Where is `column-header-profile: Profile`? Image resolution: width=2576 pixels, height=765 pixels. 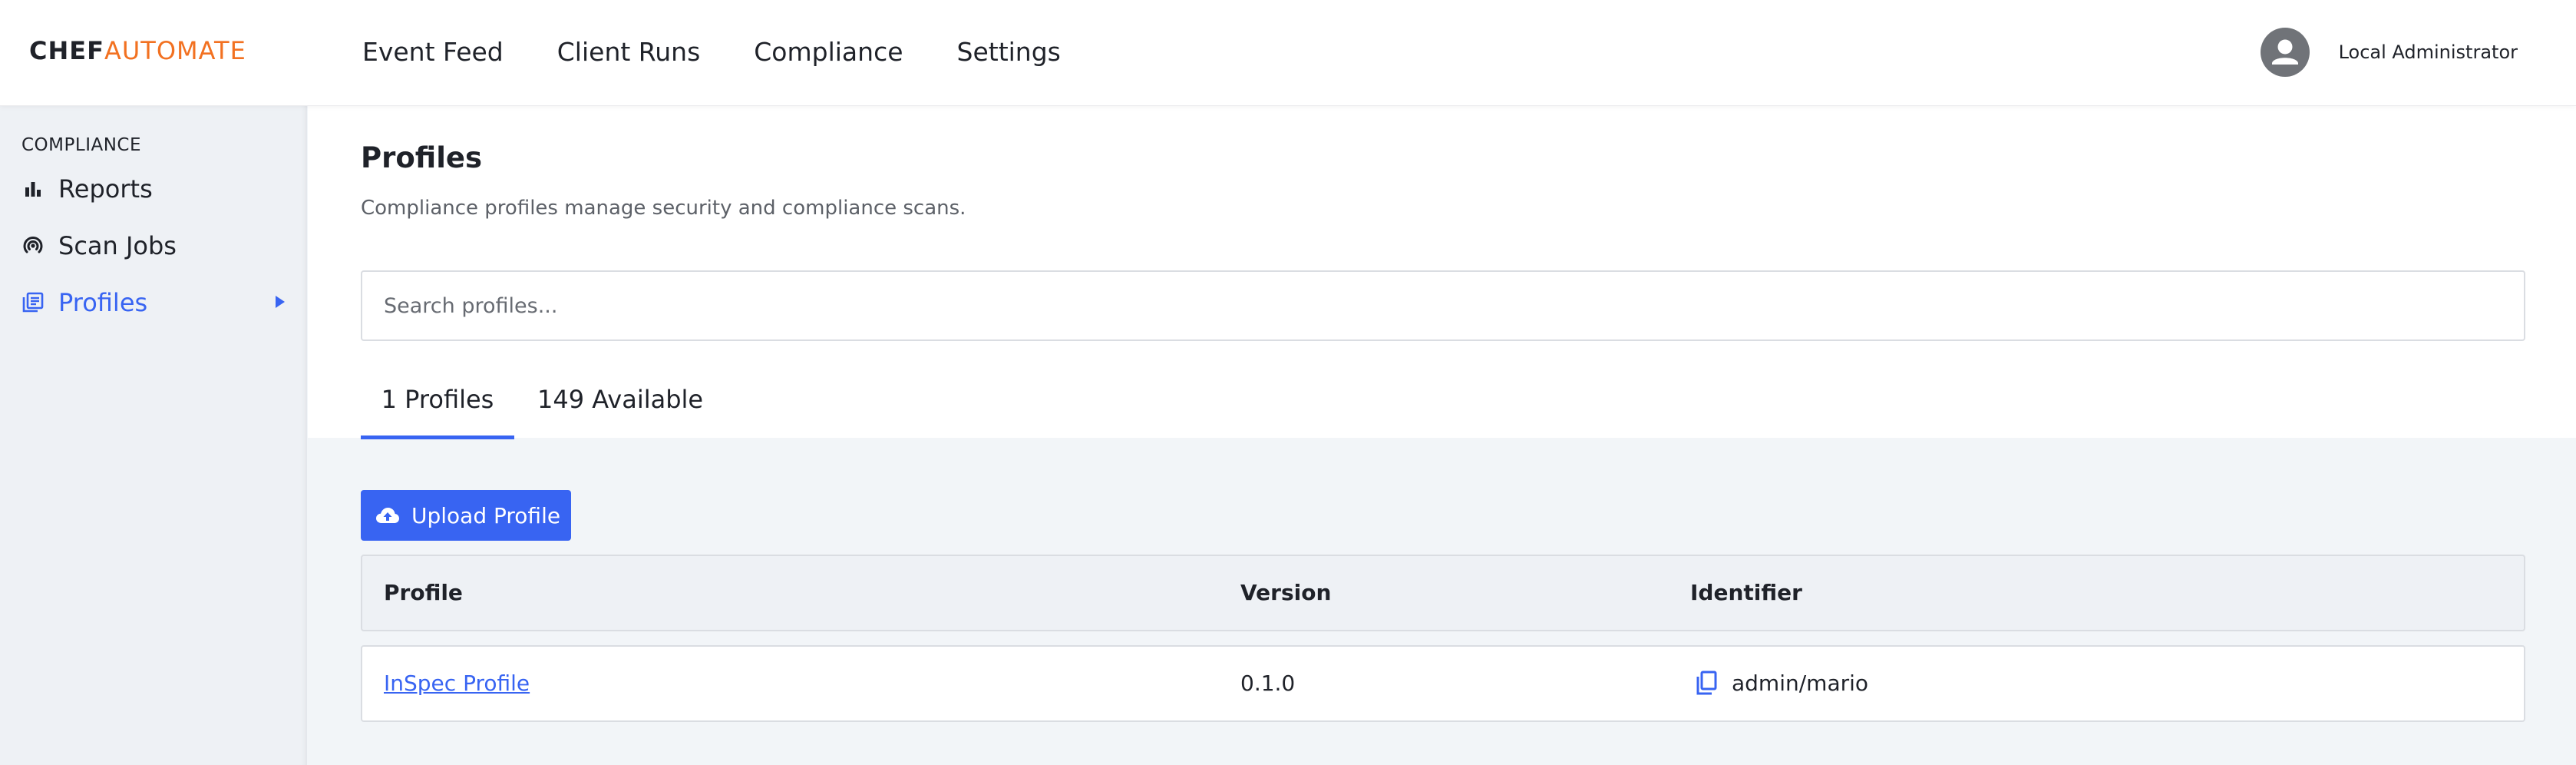 column-header-profile: Profile is located at coordinates (423, 593).